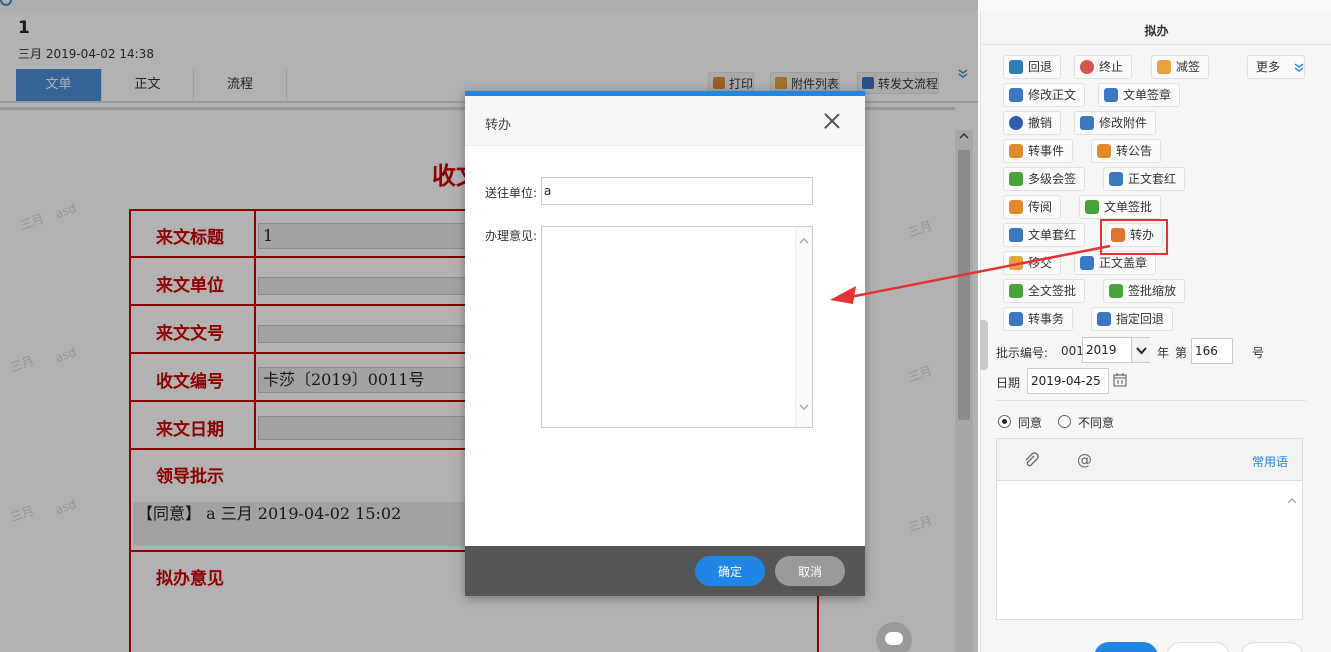  Describe the element at coordinates (1147, 95) in the screenshot. I see `action-label: 文单签章` at that location.